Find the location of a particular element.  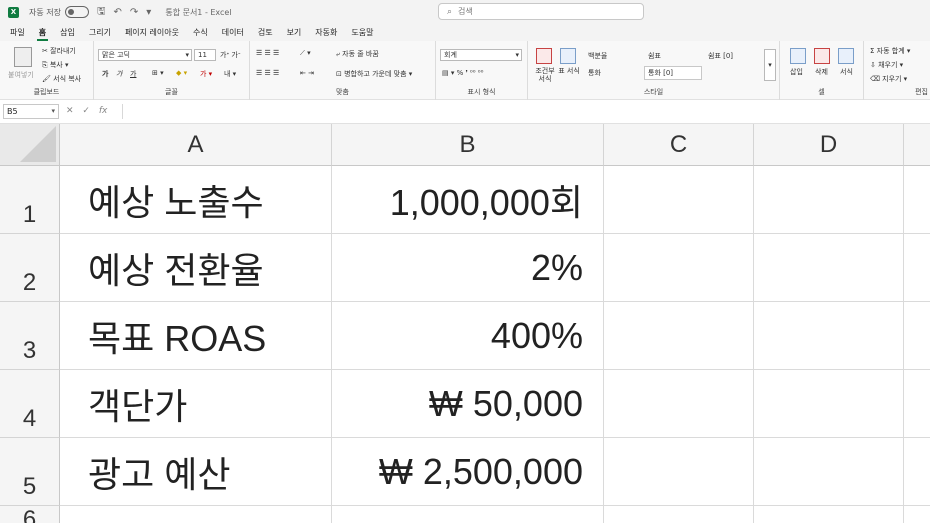

format-as-table-icon is located at coordinates (568, 56).